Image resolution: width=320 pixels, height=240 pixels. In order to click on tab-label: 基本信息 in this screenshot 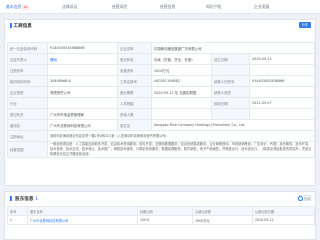, I will do `click(14, 6)`.